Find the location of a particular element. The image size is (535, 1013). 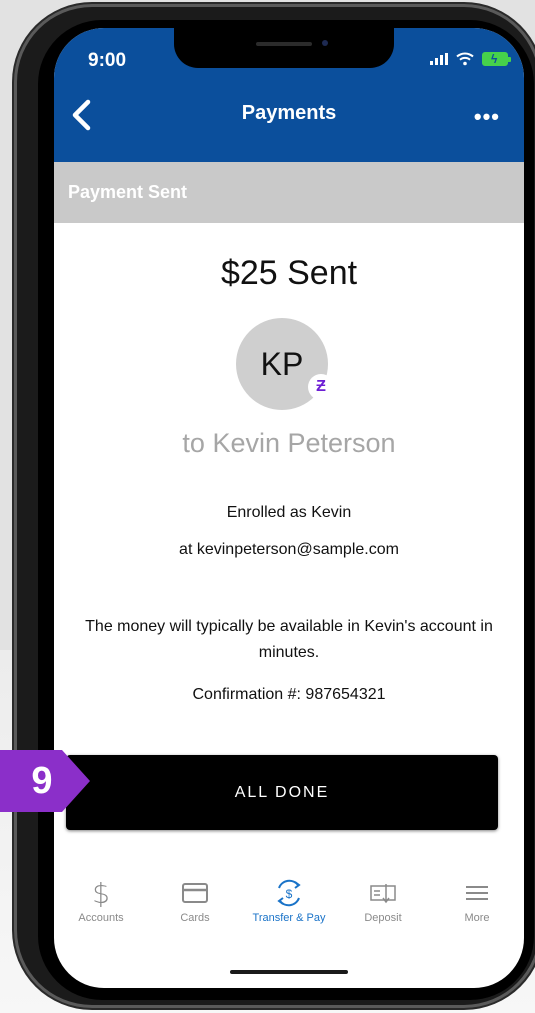

notch is located at coordinates (284, 48).